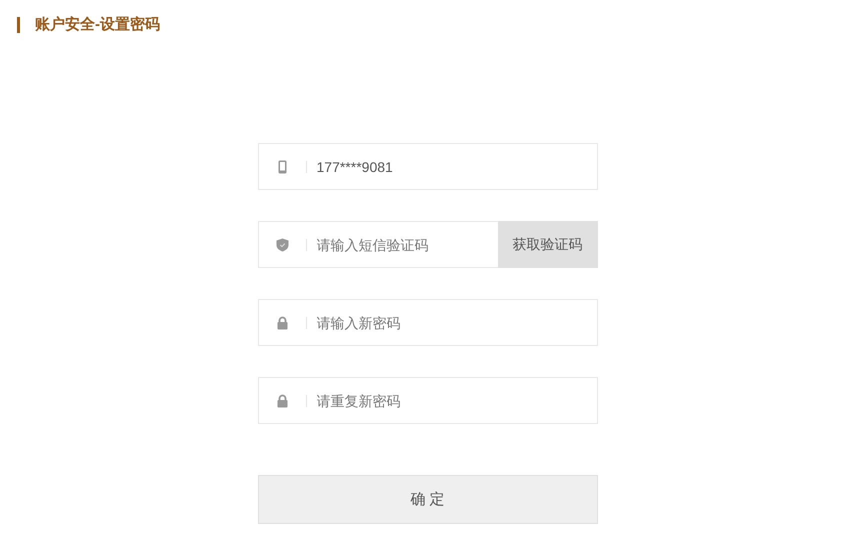 The width and height of the screenshot is (855, 553). Describe the element at coordinates (282, 167) in the screenshot. I see `phone-icon` at that location.